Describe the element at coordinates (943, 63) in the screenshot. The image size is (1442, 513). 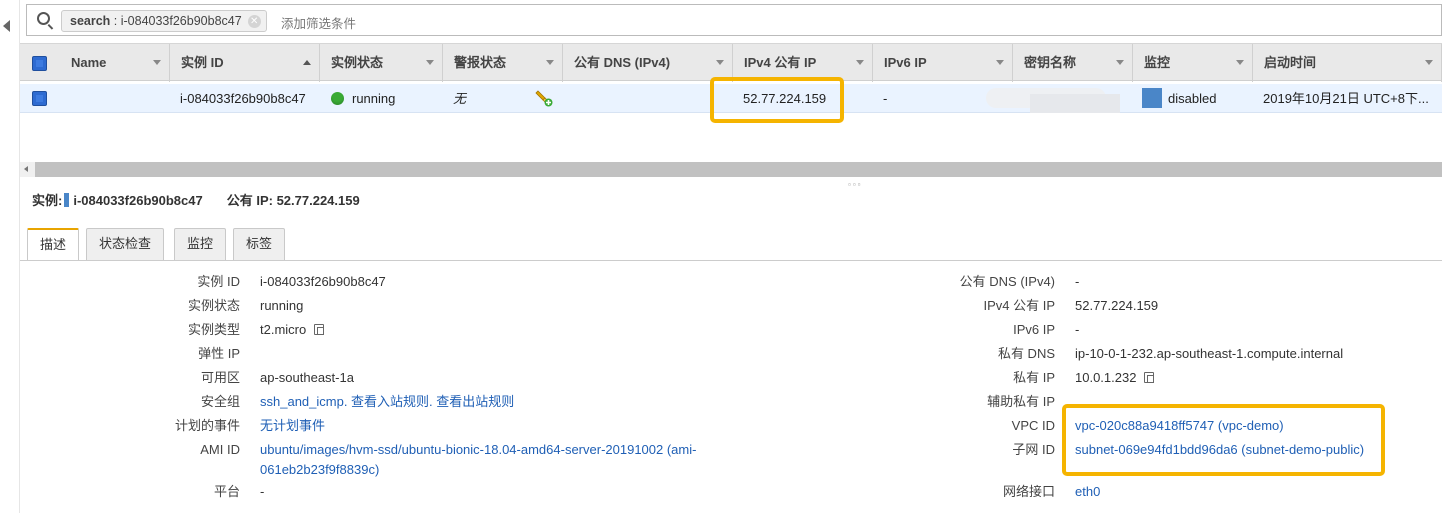
I see `column-header-ipv6-ip: IPv6 IP` at that location.